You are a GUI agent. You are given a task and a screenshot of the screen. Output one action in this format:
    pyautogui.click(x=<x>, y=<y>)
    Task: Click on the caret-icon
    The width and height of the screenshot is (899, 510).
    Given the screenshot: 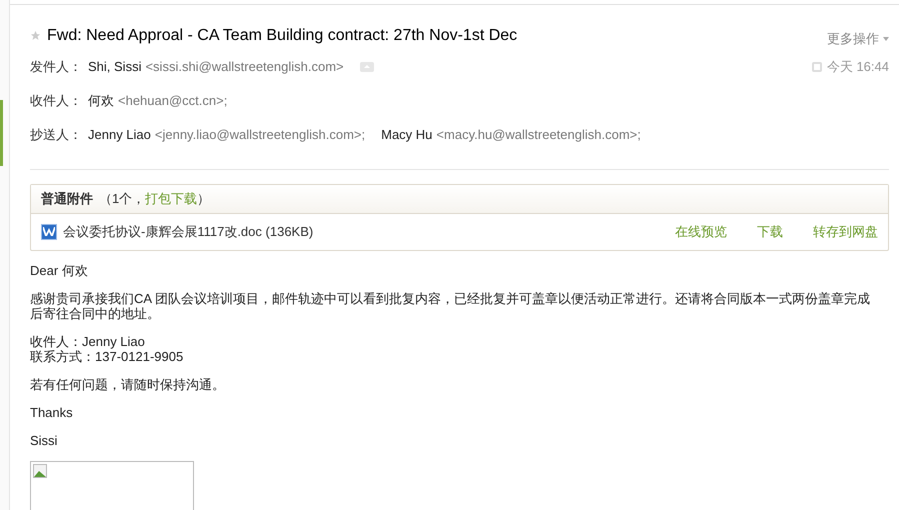 What is the action you would take?
    pyautogui.click(x=886, y=38)
    